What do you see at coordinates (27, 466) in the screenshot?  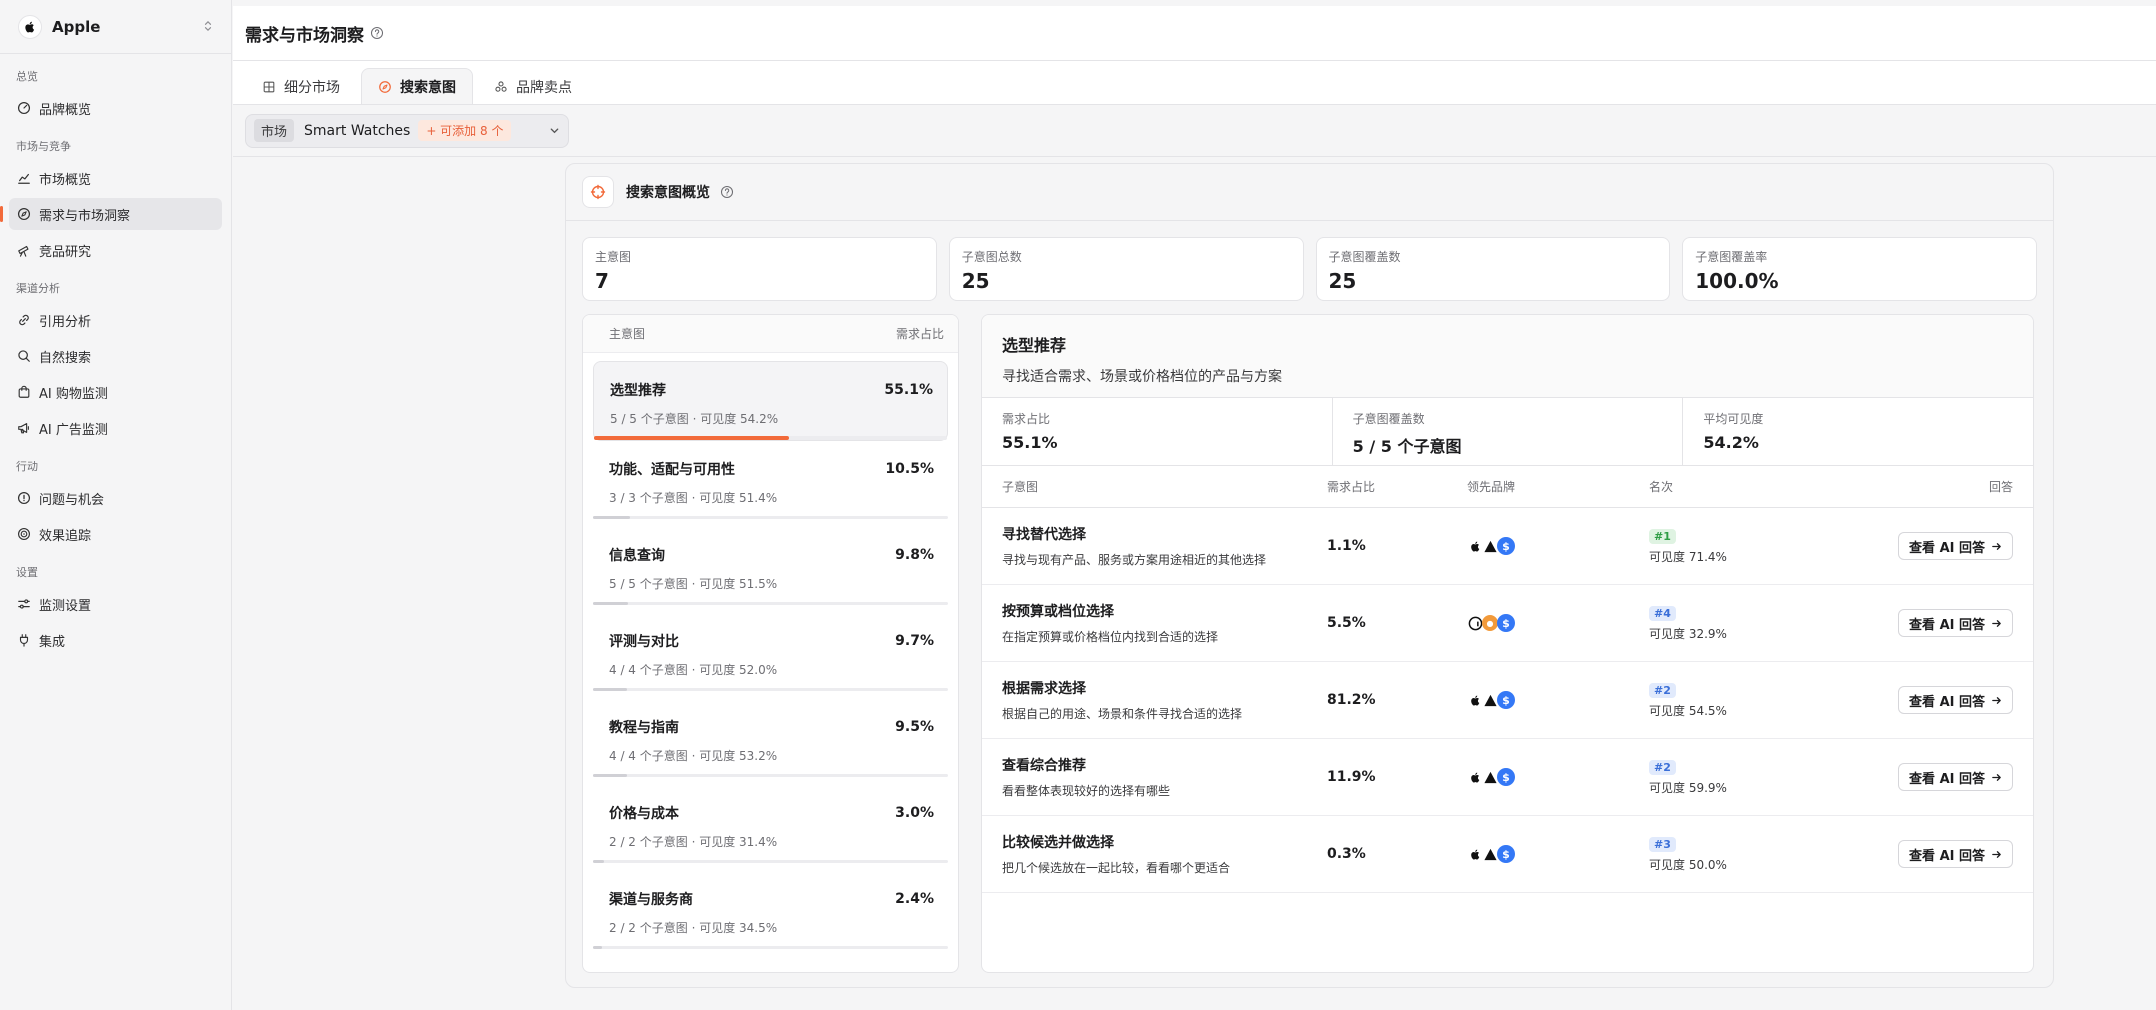 I see `nav-section-label: 行动` at bounding box center [27, 466].